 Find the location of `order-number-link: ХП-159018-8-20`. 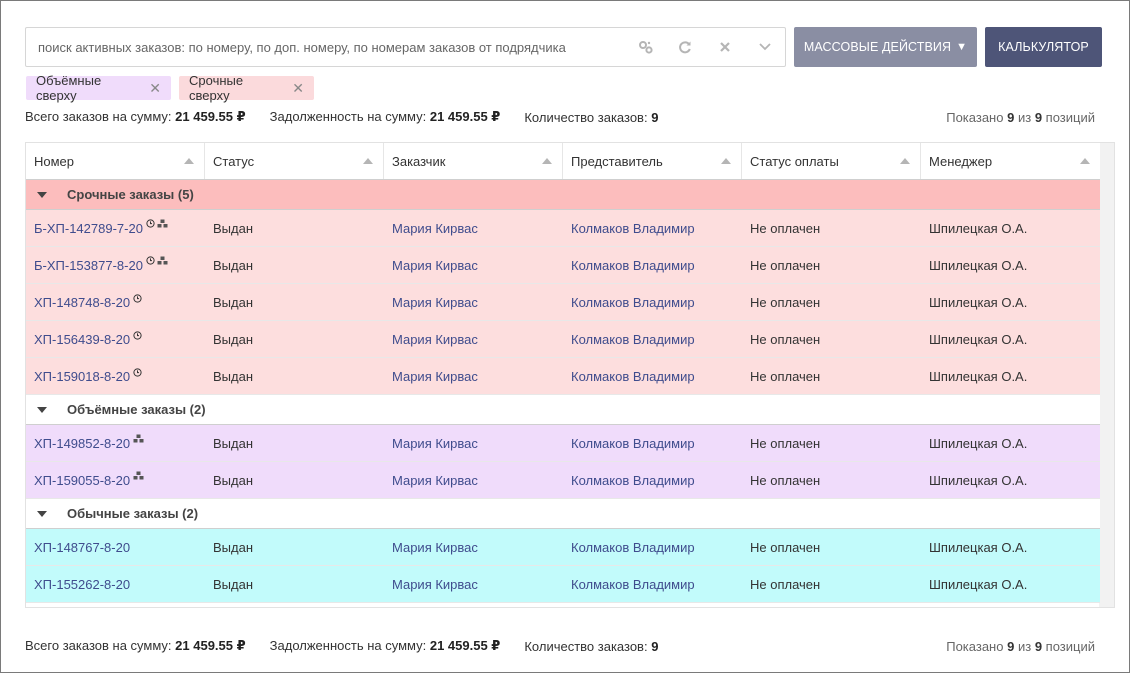

order-number-link: ХП-159018-8-20 is located at coordinates (115, 376).